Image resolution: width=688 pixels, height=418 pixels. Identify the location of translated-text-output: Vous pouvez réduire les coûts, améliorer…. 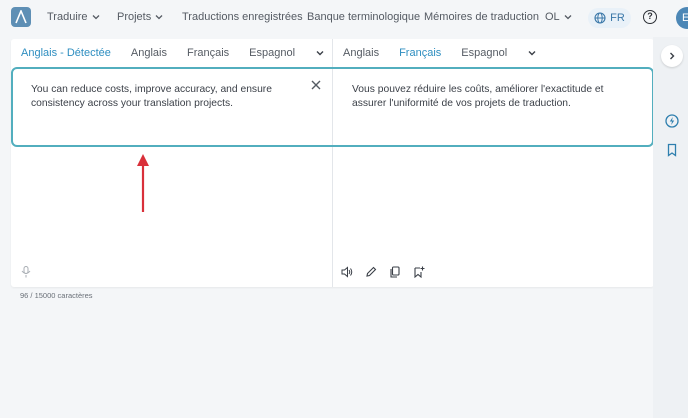
(478, 96).